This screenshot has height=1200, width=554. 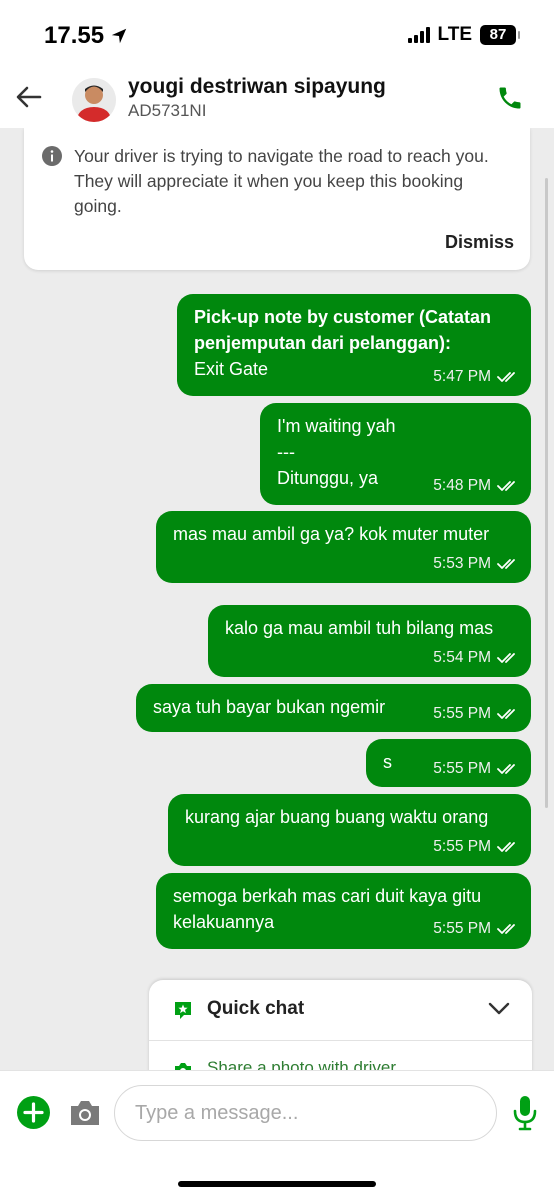 I want to click on back-arrow-icon, so click(x=29, y=97).